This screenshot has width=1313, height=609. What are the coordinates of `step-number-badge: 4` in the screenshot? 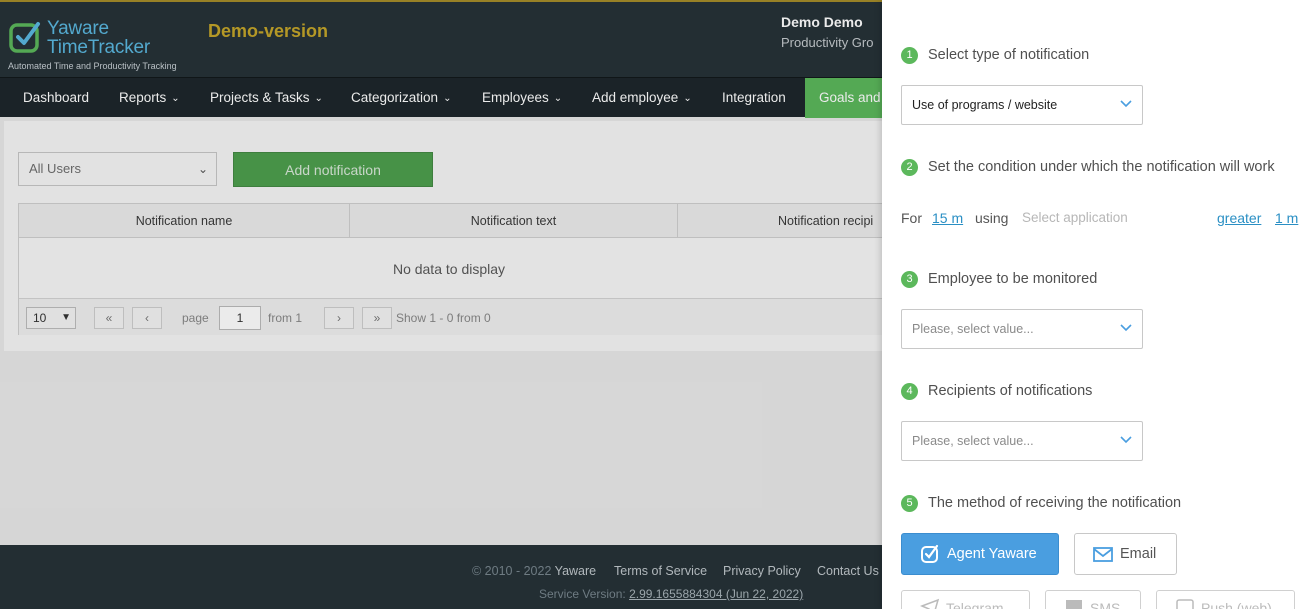 It's located at (909, 391).